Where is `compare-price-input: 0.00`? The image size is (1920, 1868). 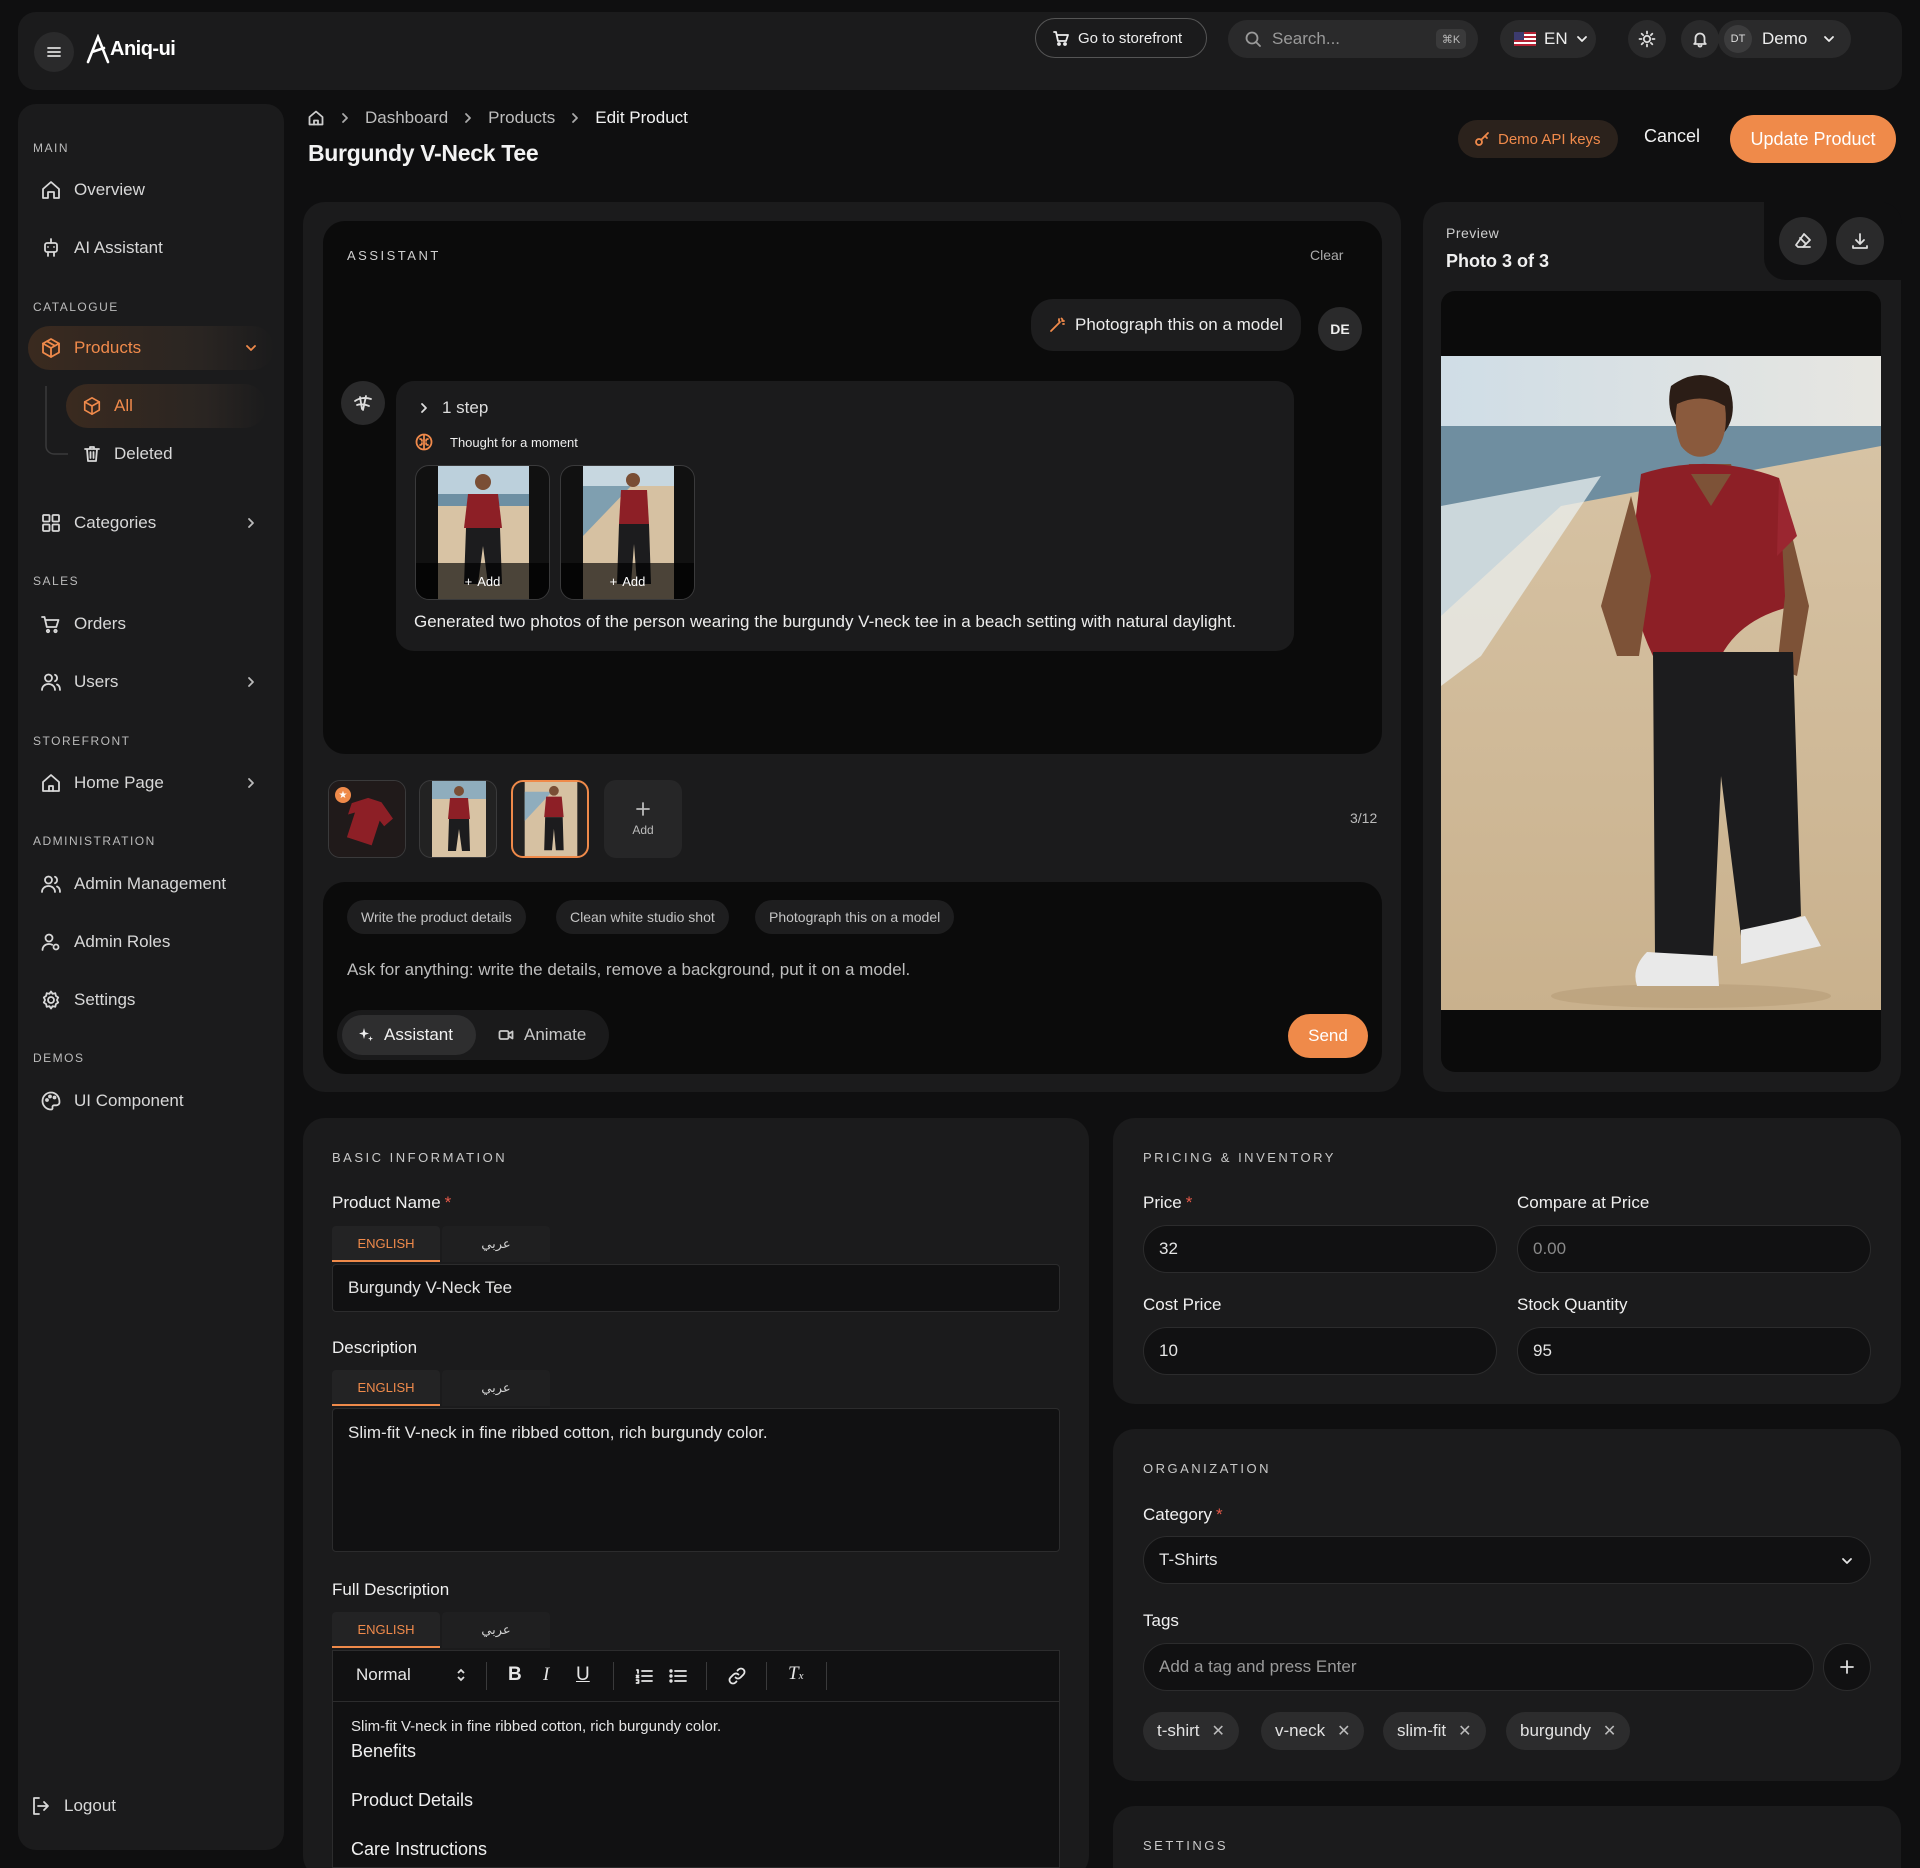 compare-price-input: 0.00 is located at coordinates (1694, 1249).